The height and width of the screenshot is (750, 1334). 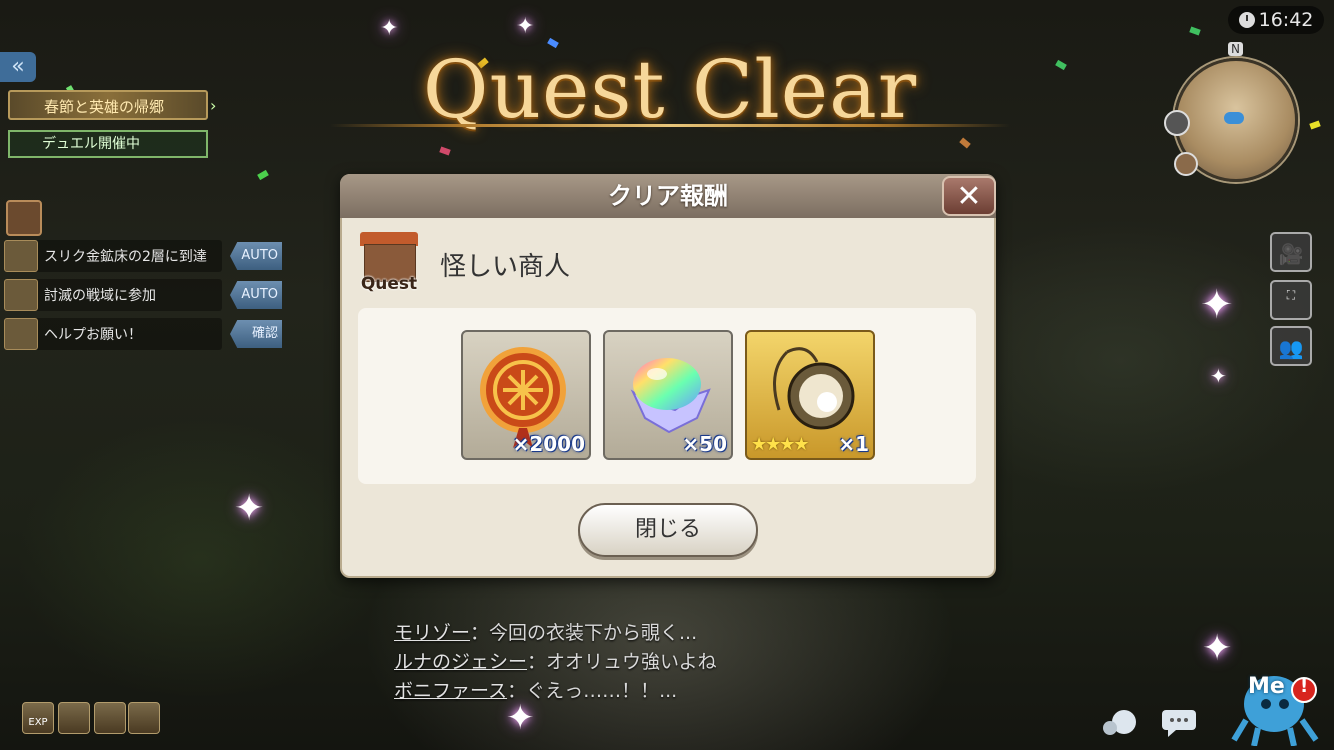 I want to click on rarity-stars-icon: ★★★★, so click(x=780, y=444).